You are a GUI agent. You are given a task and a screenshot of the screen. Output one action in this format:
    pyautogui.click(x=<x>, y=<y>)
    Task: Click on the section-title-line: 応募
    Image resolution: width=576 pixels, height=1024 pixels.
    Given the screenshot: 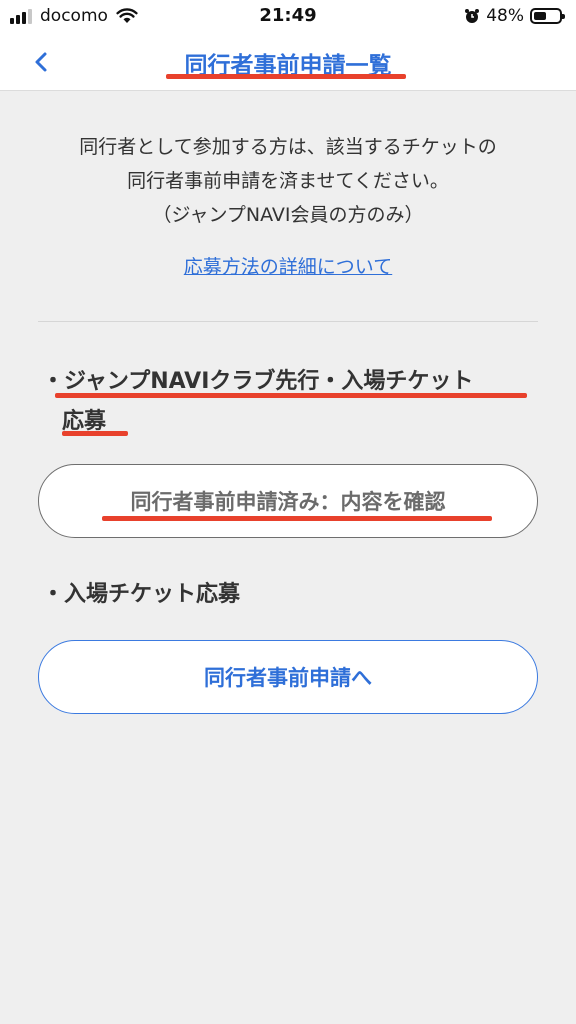 What is the action you would take?
    pyautogui.click(x=84, y=421)
    